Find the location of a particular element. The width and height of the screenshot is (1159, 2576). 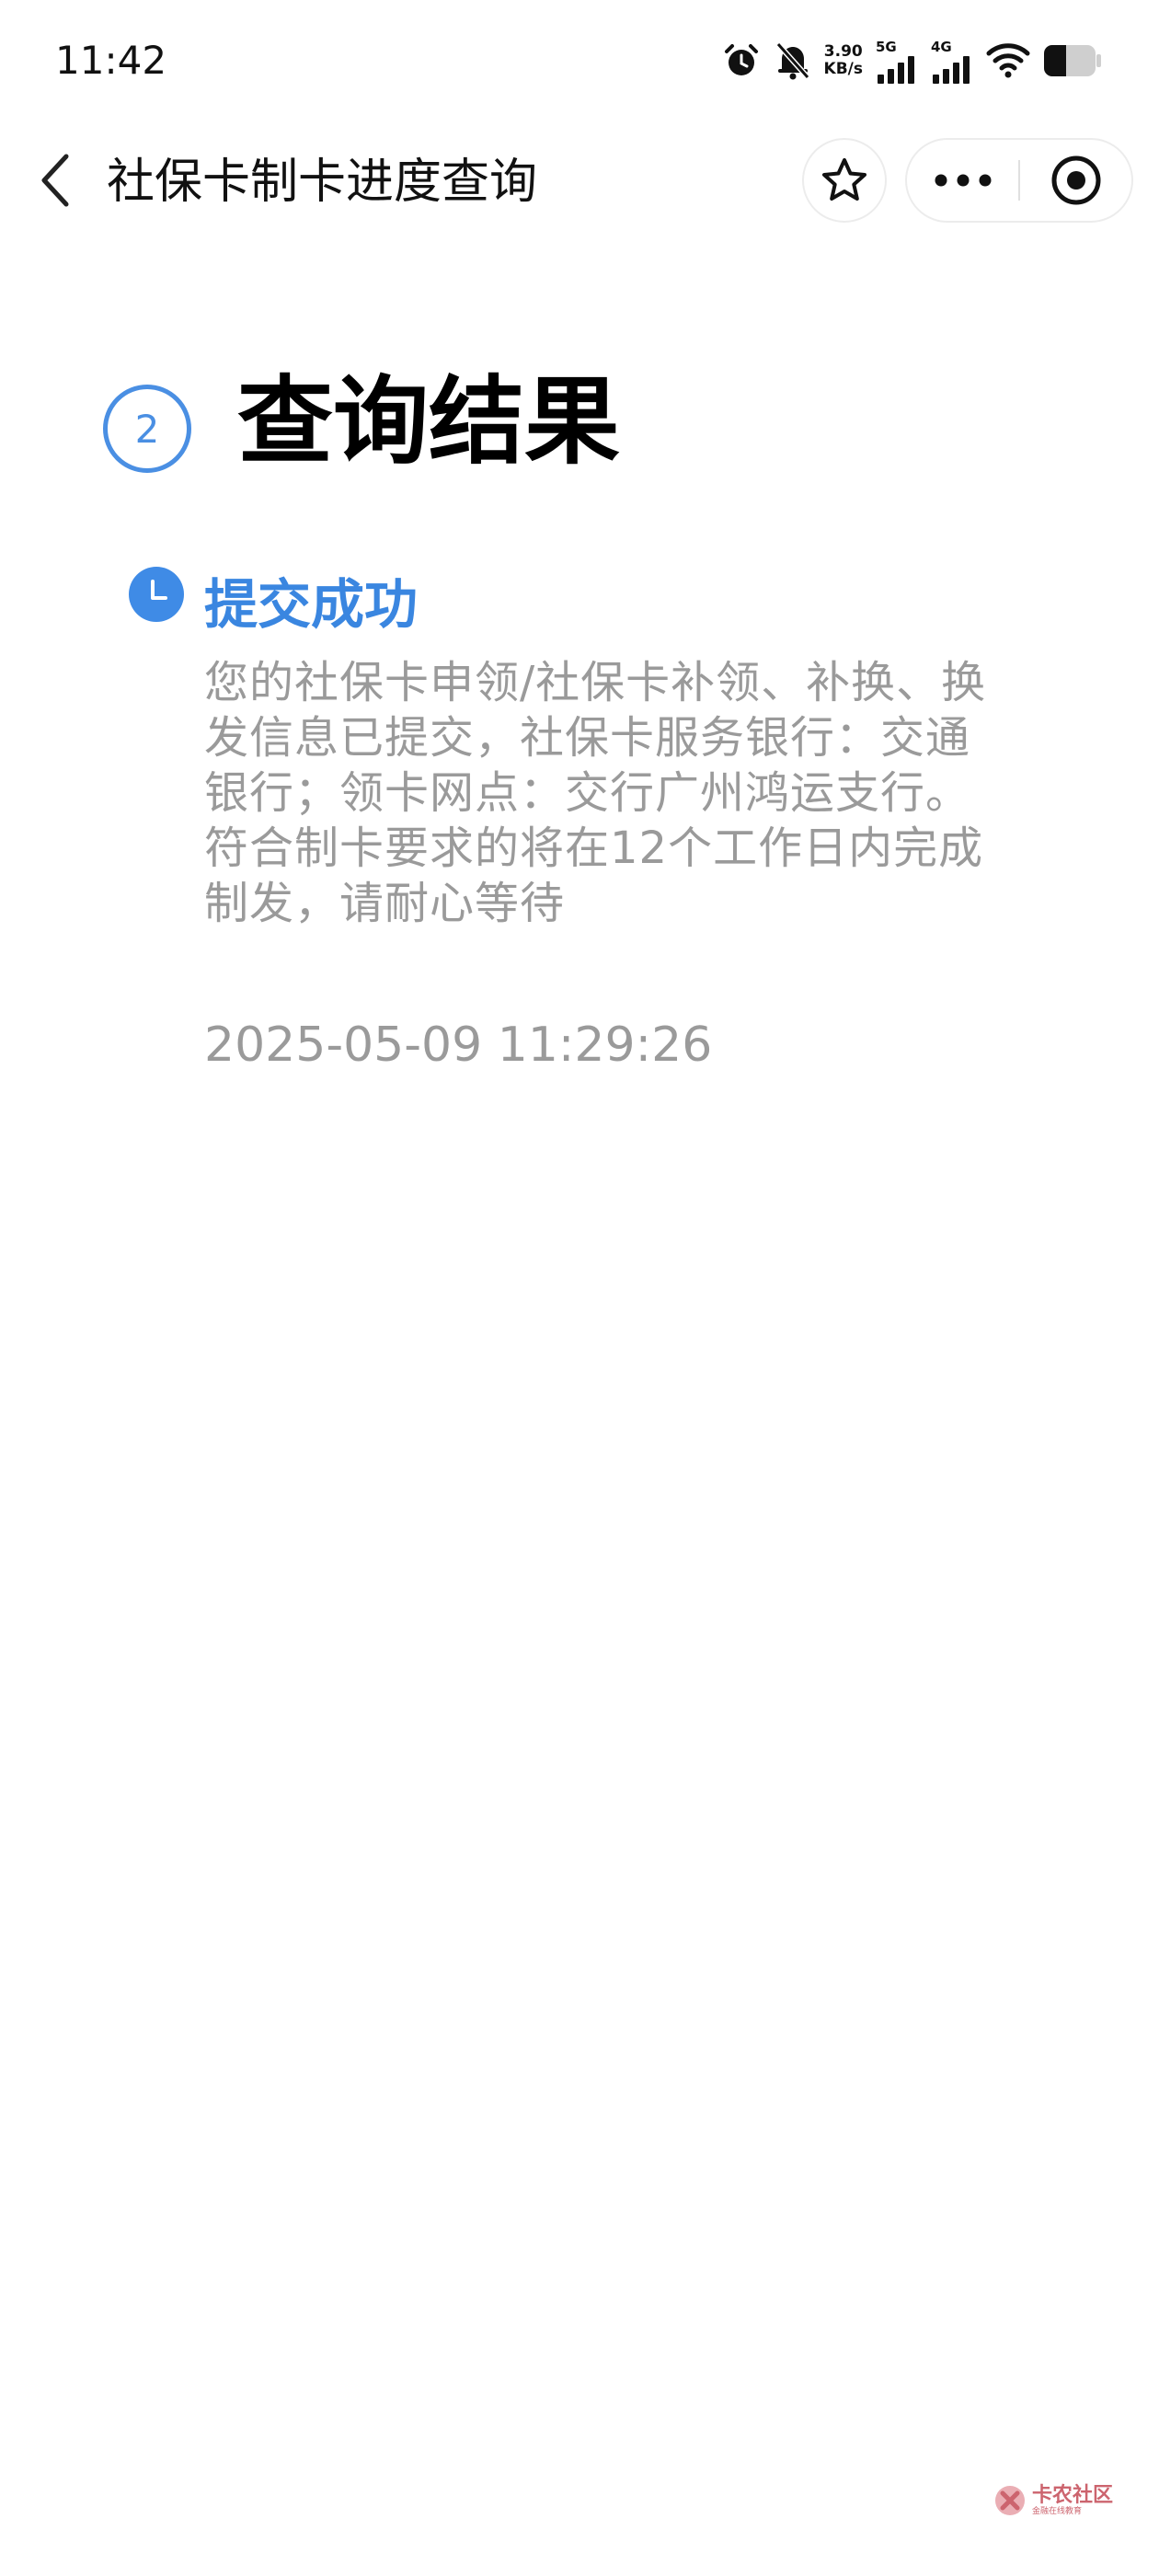

clock-icon is located at coordinates (156, 594).